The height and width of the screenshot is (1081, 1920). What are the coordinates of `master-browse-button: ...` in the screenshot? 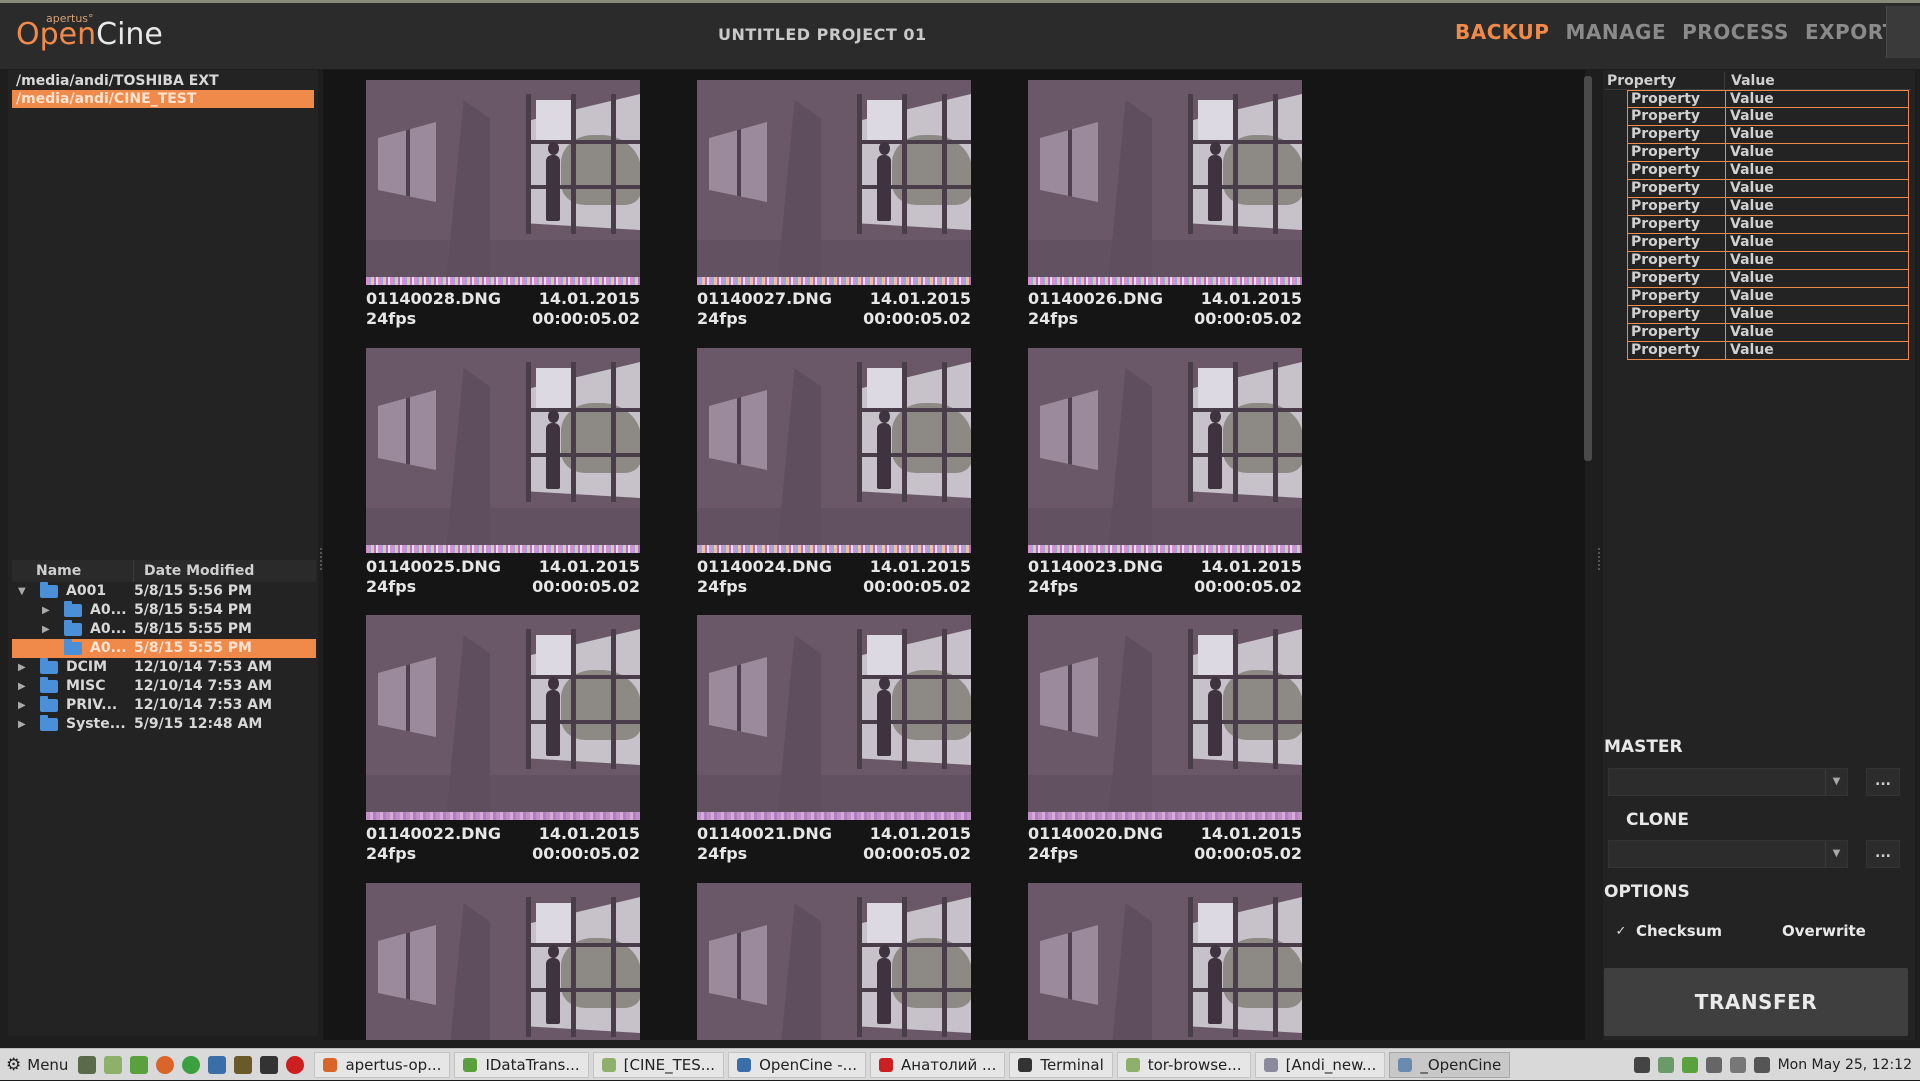 It's located at (1883, 782).